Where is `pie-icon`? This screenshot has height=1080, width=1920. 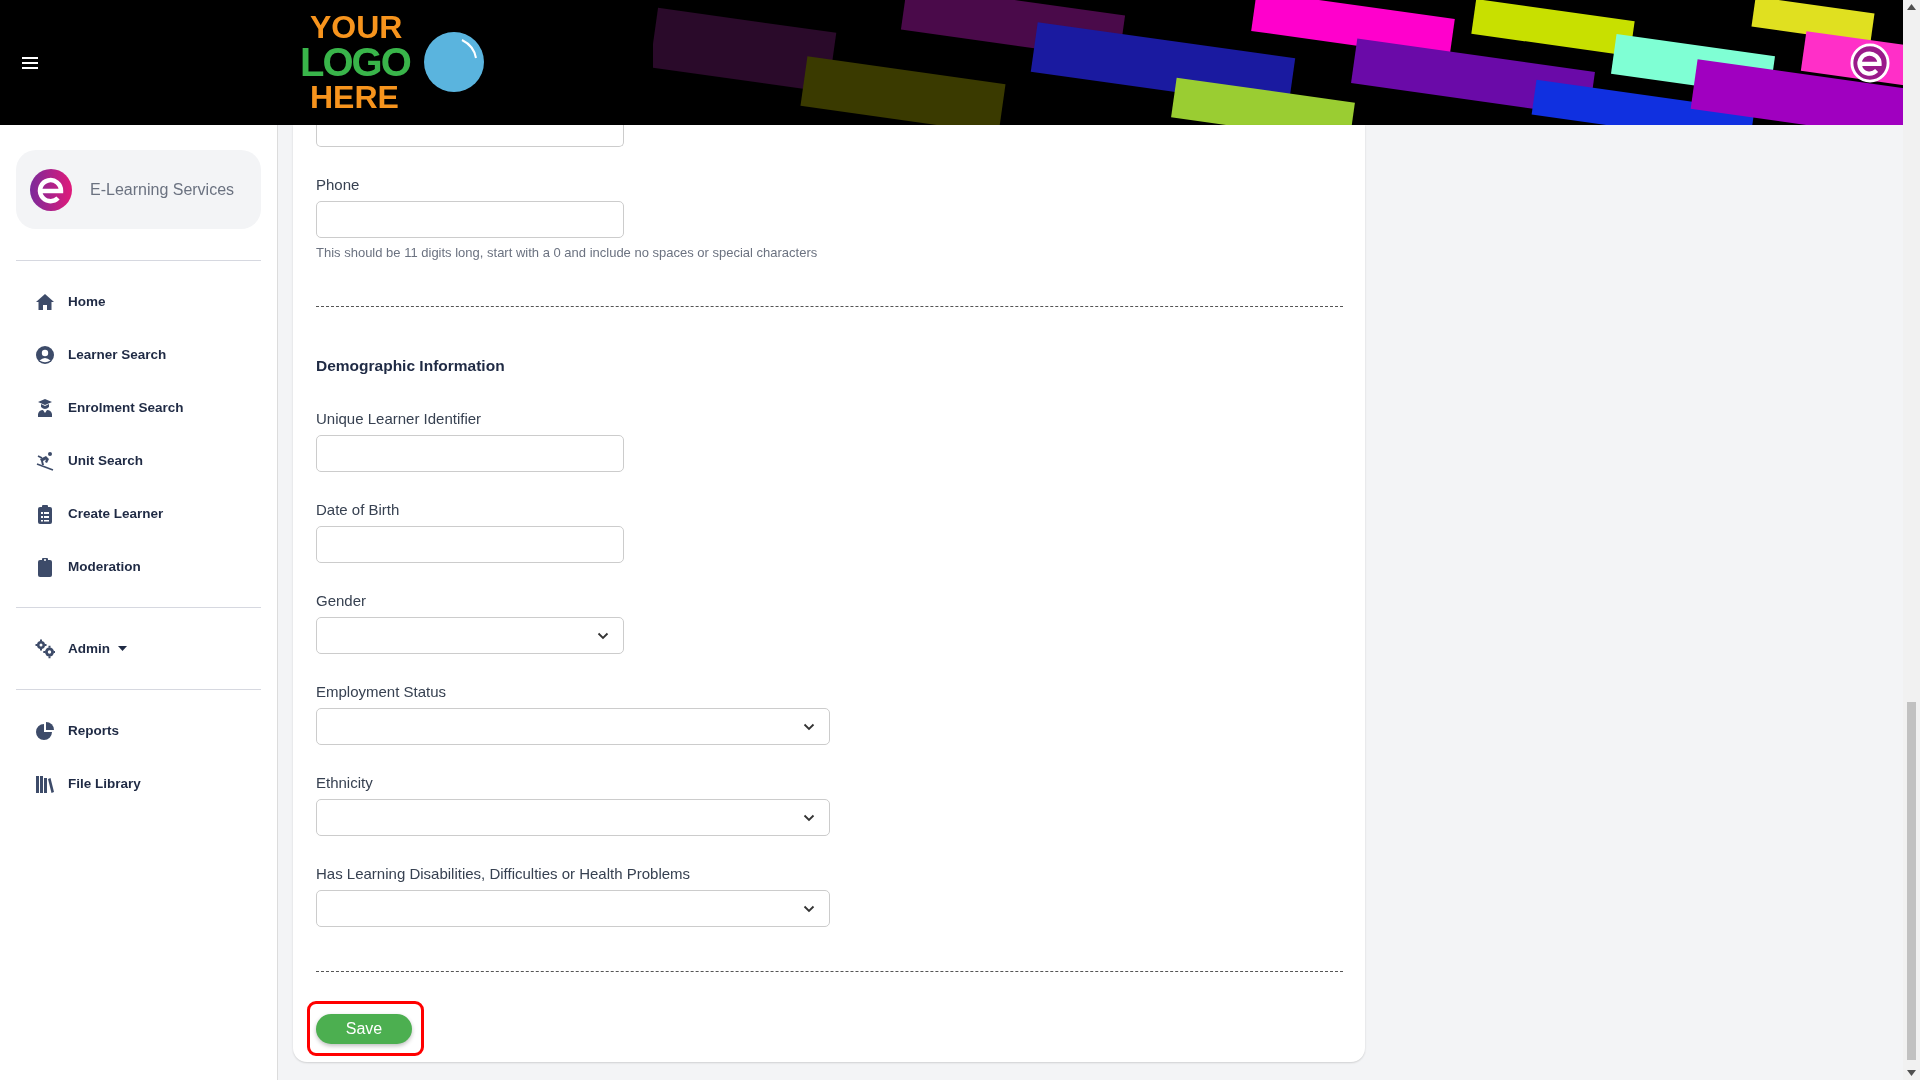 pie-icon is located at coordinates (45, 730).